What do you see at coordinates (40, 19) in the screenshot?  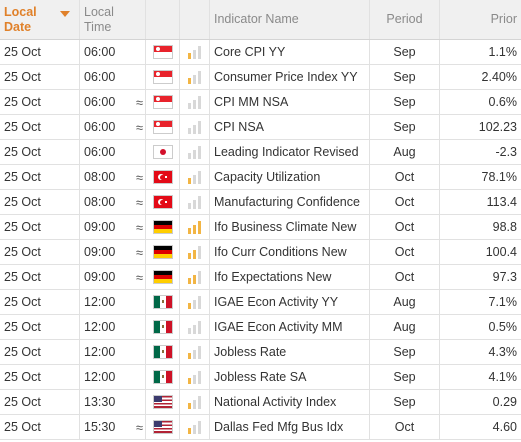 I see `column-header-local-date: Local Date` at bounding box center [40, 19].